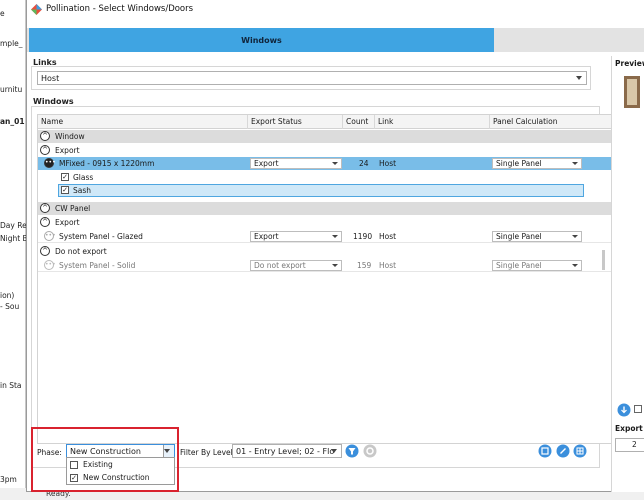 The width and height of the screenshot is (644, 500). Describe the element at coordinates (280, 265) in the screenshot. I see `export-status-value: Do not export` at that location.